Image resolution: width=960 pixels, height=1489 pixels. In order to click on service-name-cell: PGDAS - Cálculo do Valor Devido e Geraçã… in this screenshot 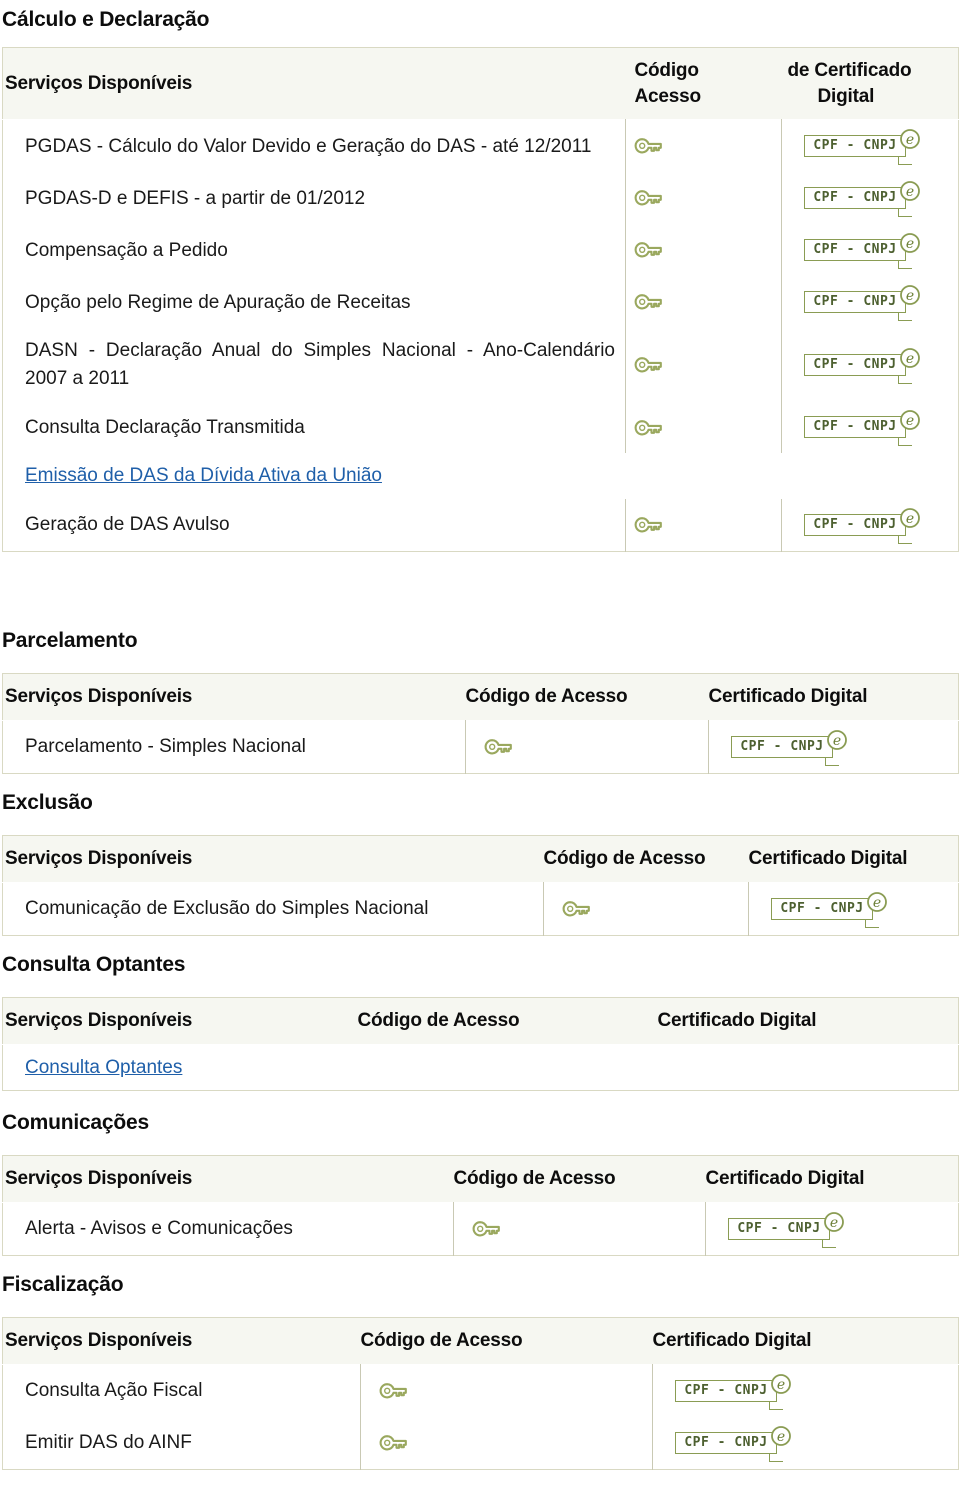, I will do `click(314, 146)`.